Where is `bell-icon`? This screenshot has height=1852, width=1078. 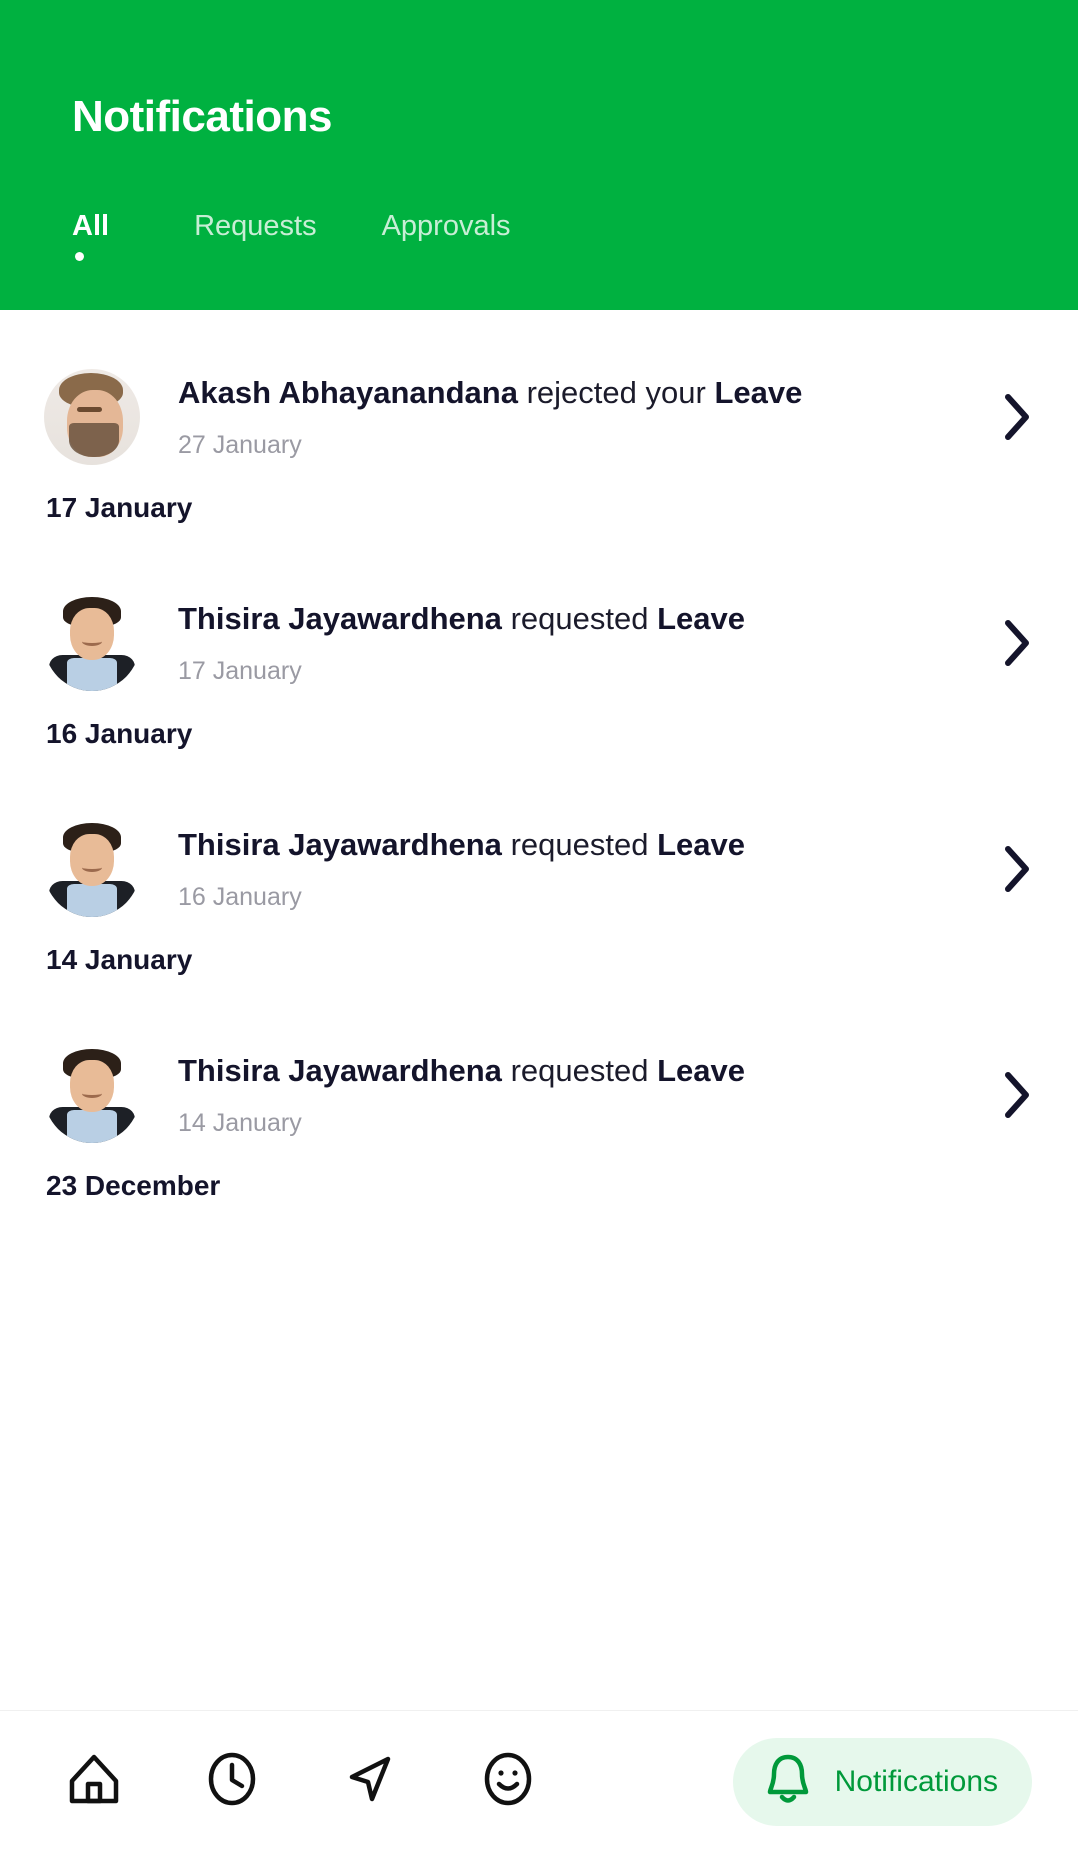 bell-icon is located at coordinates (788, 1781).